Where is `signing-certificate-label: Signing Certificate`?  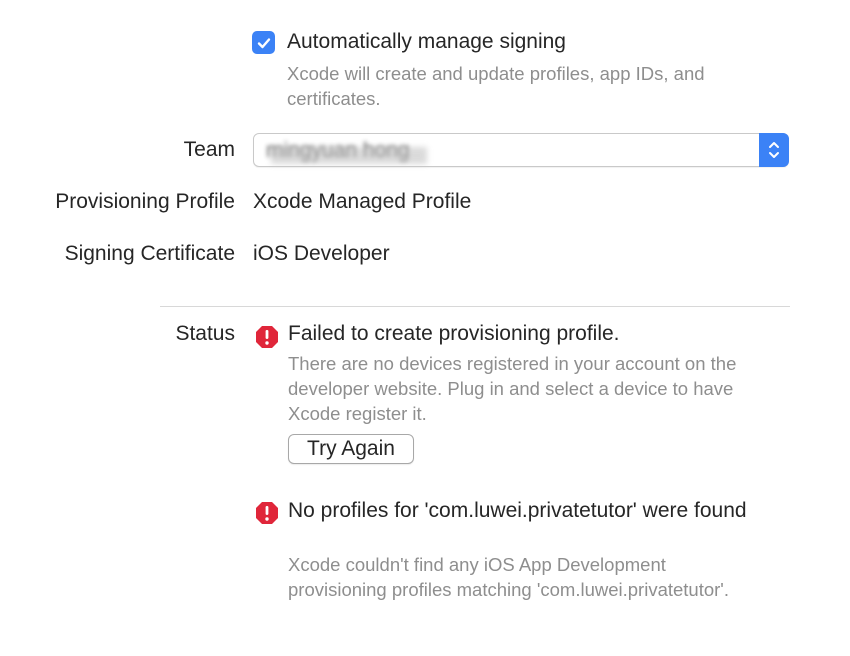 signing-certificate-label: Signing Certificate is located at coordinates (149, 253).